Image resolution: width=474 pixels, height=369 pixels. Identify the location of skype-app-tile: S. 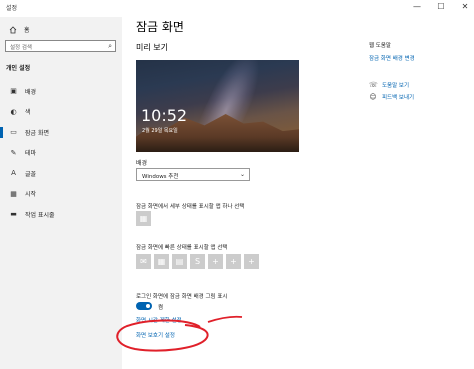
(197, 261).